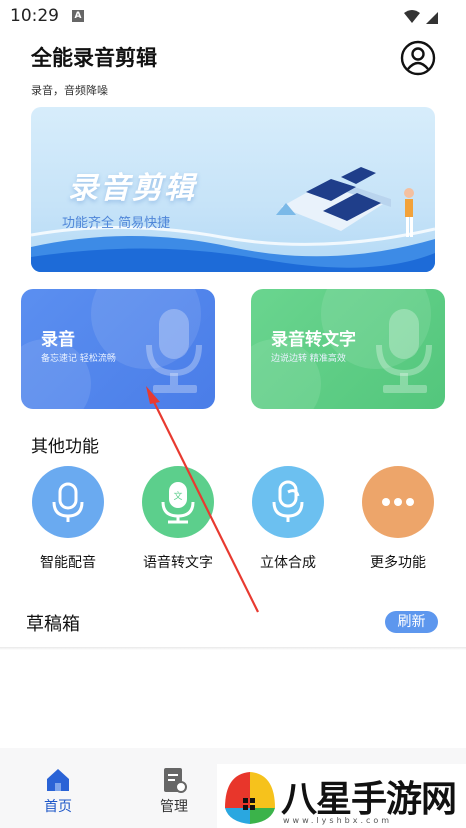 The image size is (466, 828). What do you see at coordinates (398, 563) in the screenshot?
I see `func-label: 更多功能` at bounding box center [398, 563].